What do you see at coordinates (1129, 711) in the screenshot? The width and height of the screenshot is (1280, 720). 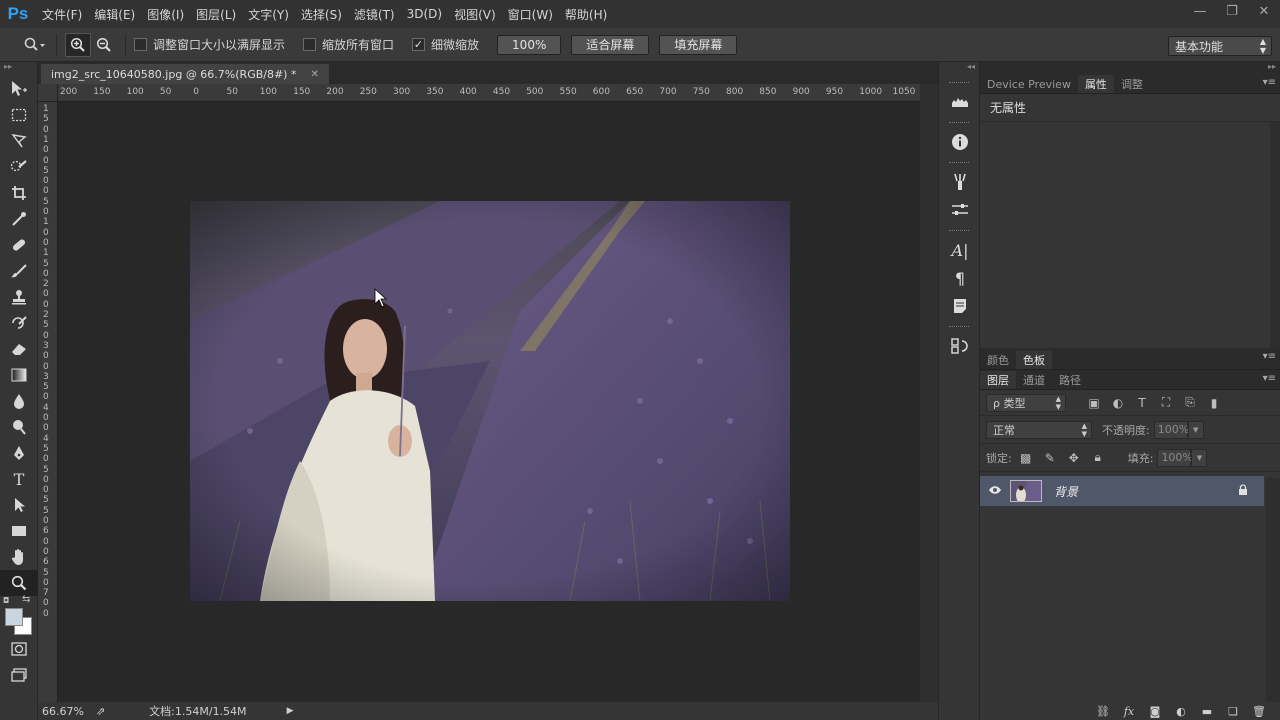 I see `layer-style-fx-icon: fx` at bounding box center [1129, 711].